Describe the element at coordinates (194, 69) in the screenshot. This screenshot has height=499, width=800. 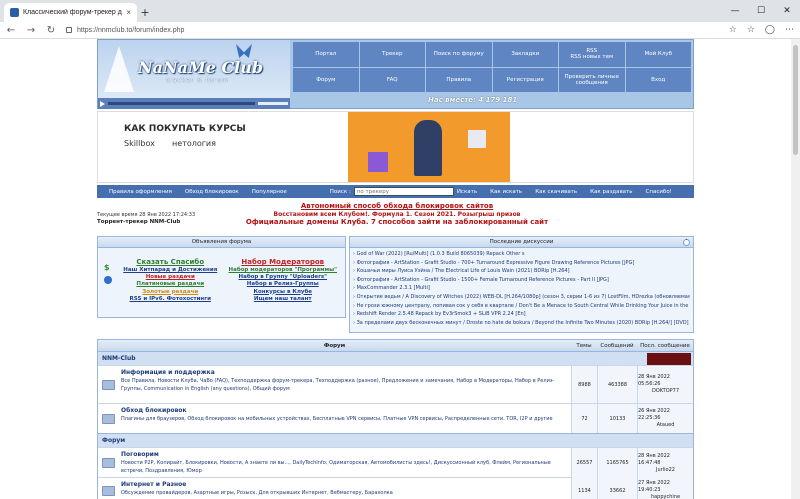
I see `logo-area: NaNaMe Club tracker & forum` at that location.